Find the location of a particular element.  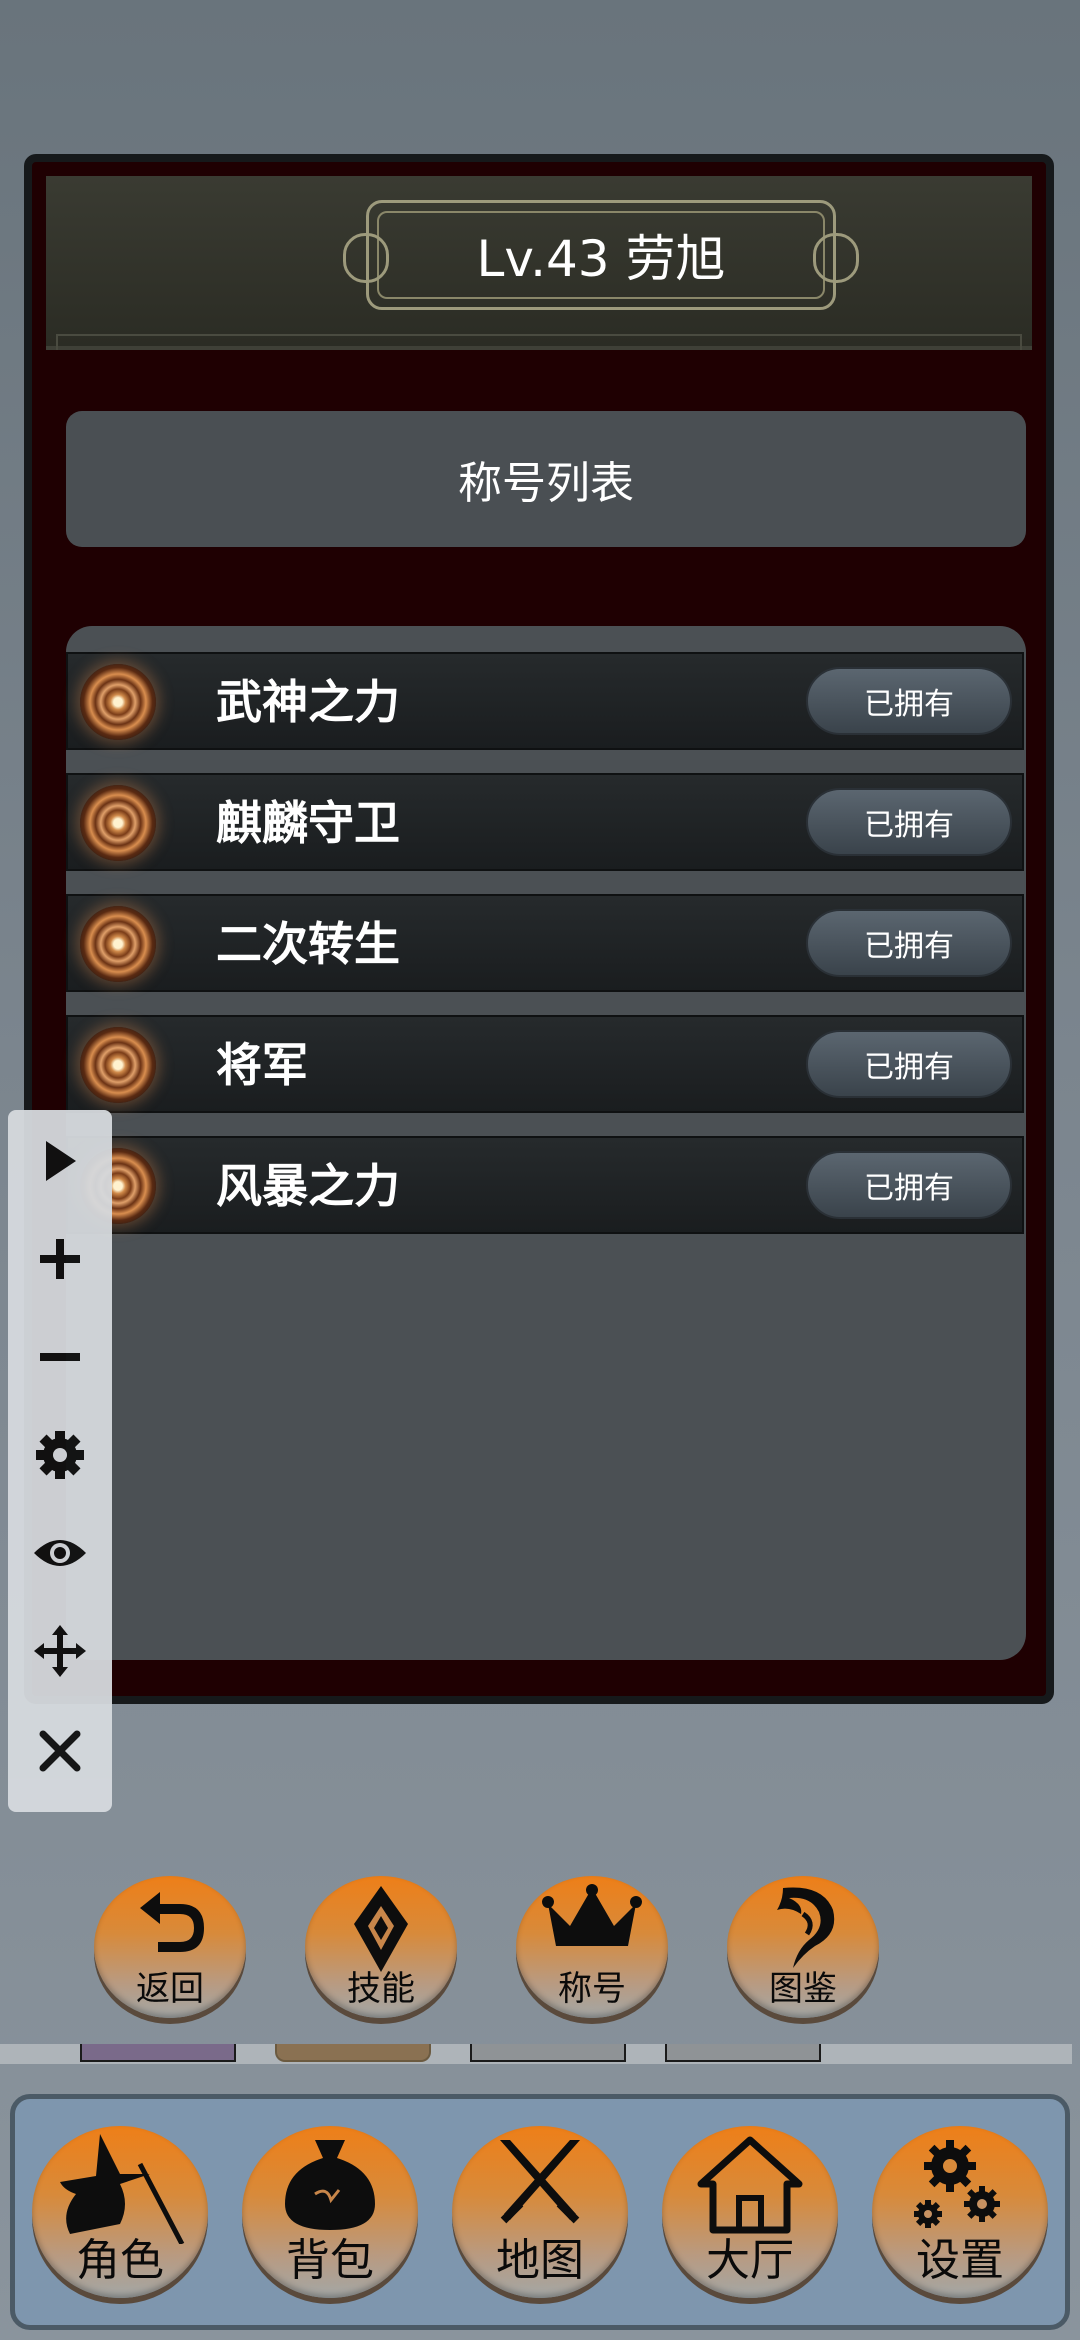

codex-label: 图鉴 is located at coordinates (803, 1989).